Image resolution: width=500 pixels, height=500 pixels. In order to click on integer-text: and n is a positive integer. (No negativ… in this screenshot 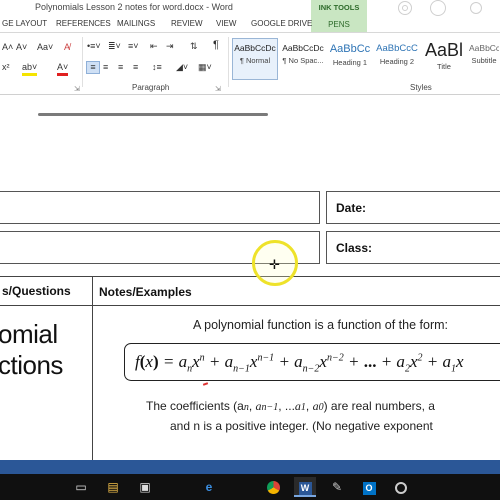, I will do `click(301, 426)`.